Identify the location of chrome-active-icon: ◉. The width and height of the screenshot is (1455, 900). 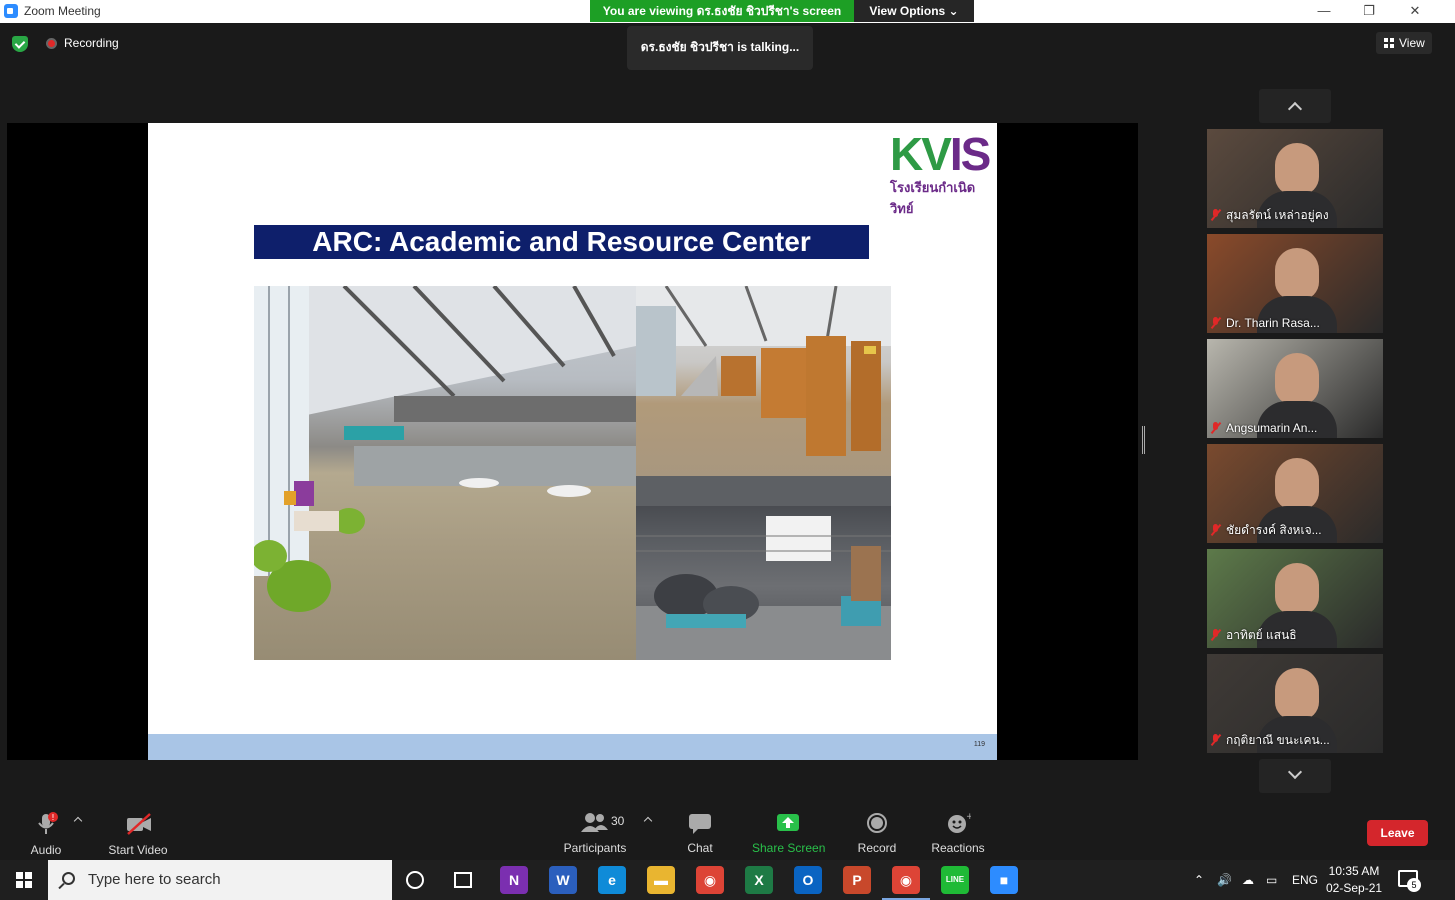
(906, 883).